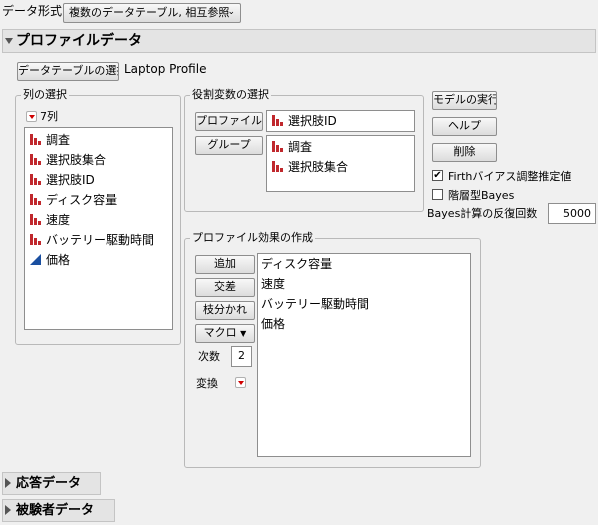 This screenshot has width=598, height=525. I want to click on column-label: バッテリー駆動時間, so click(100, 240).